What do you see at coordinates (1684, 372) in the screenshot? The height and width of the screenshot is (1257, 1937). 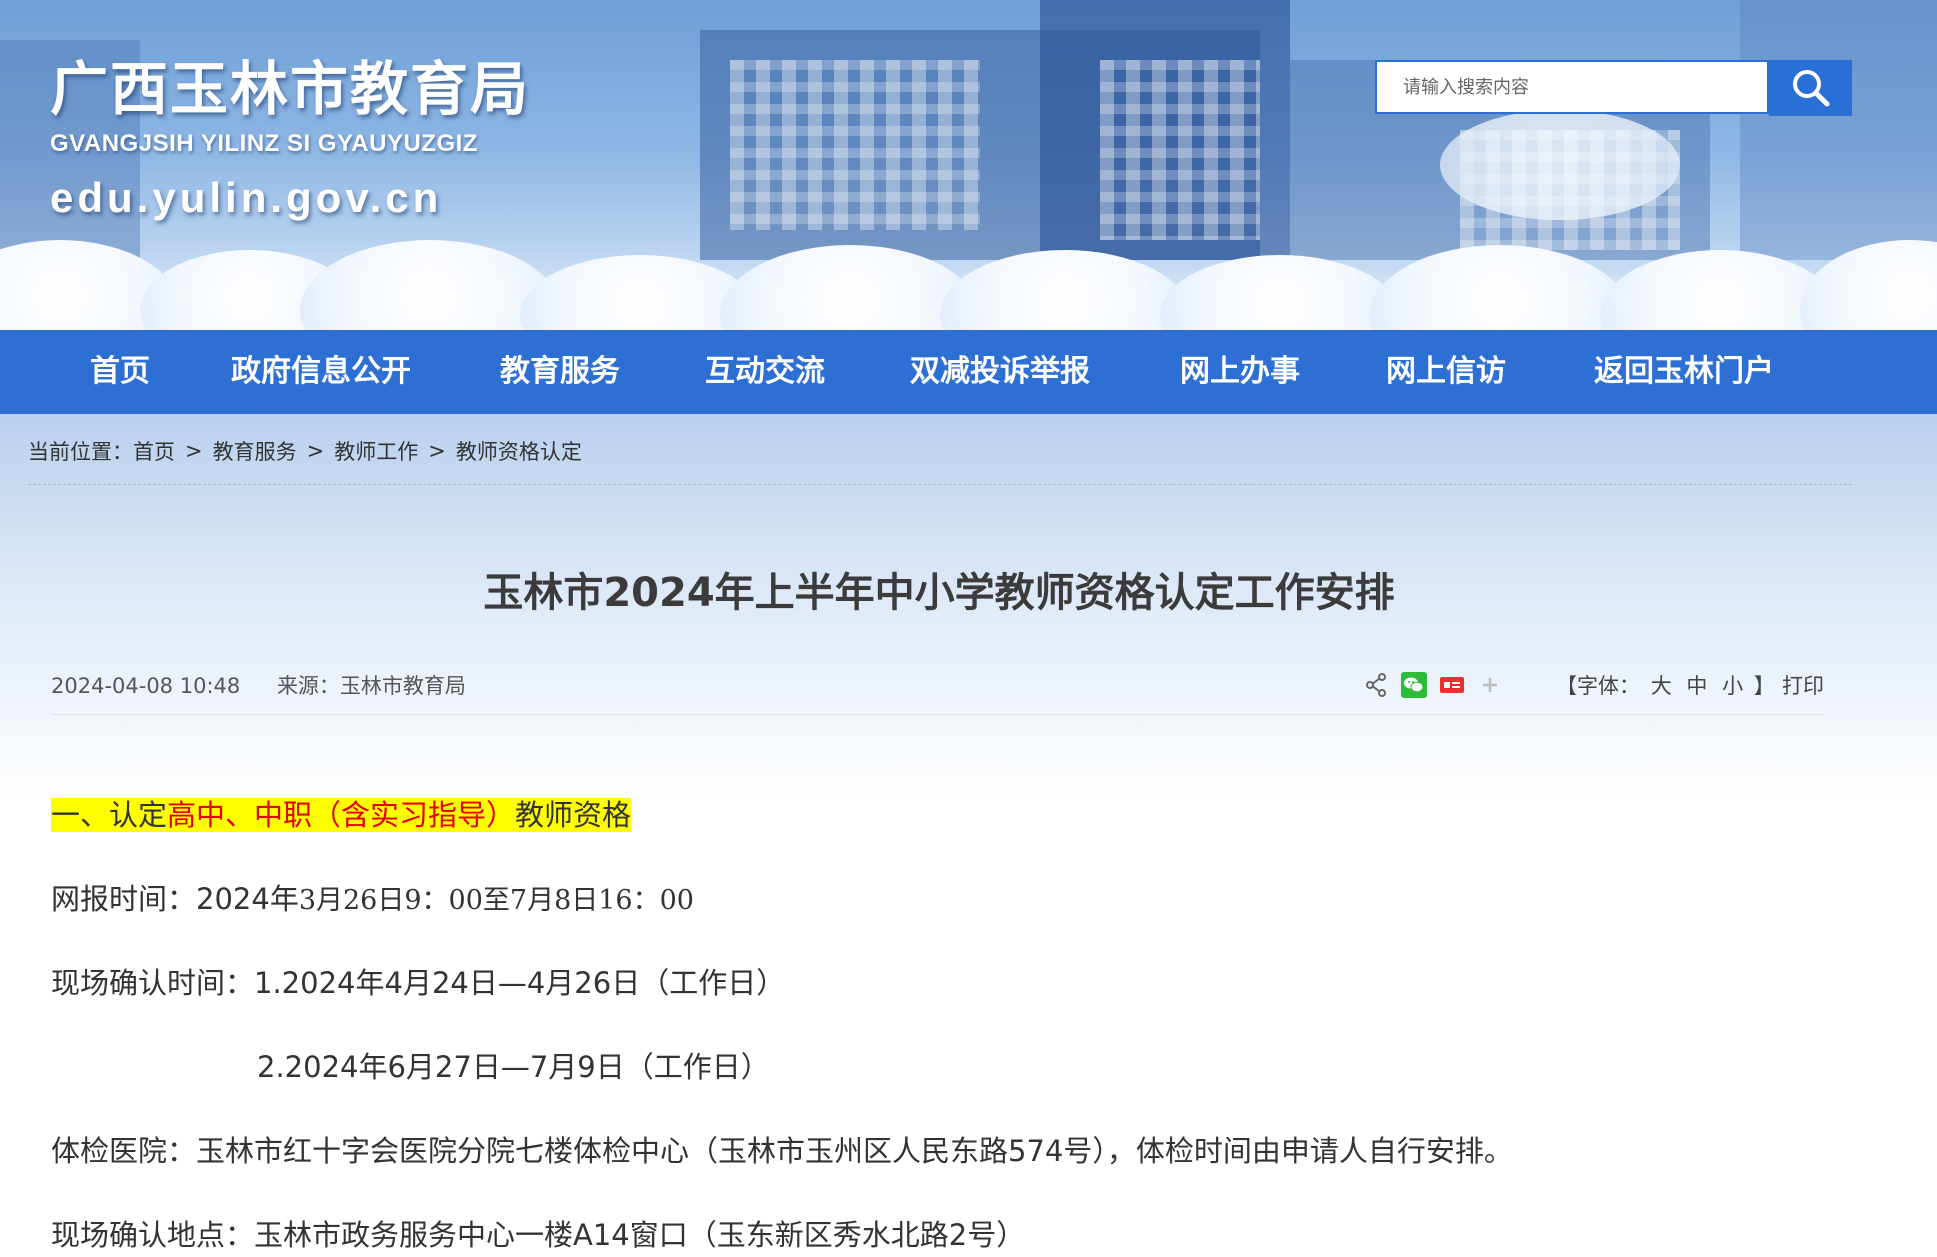 I see `nav-item-back-portal: 返回玉林门户` at bounding box center [1684, 372].